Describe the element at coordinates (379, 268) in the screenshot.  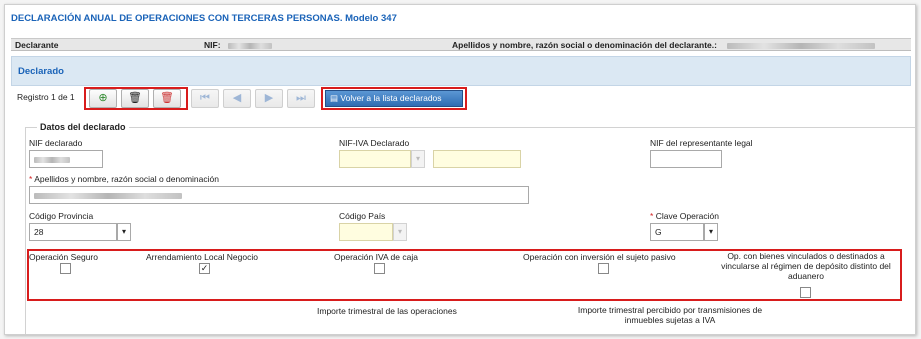
I see `op-iva-caja-checkbox` at that location.